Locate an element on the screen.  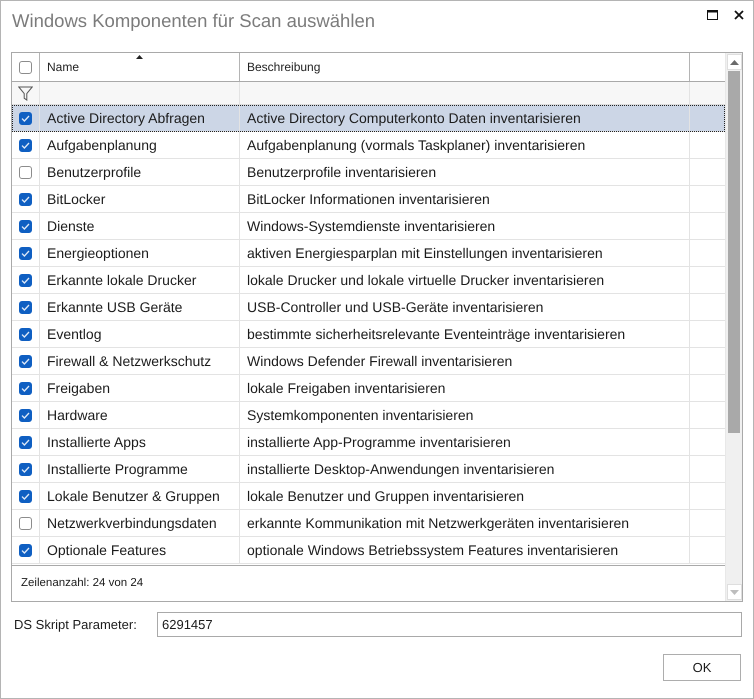
table-row: Erkannte lokale Drucker lokale Drucker und lokale virtuelle Drucker inventarisieren is located at coordinates (368, 280).